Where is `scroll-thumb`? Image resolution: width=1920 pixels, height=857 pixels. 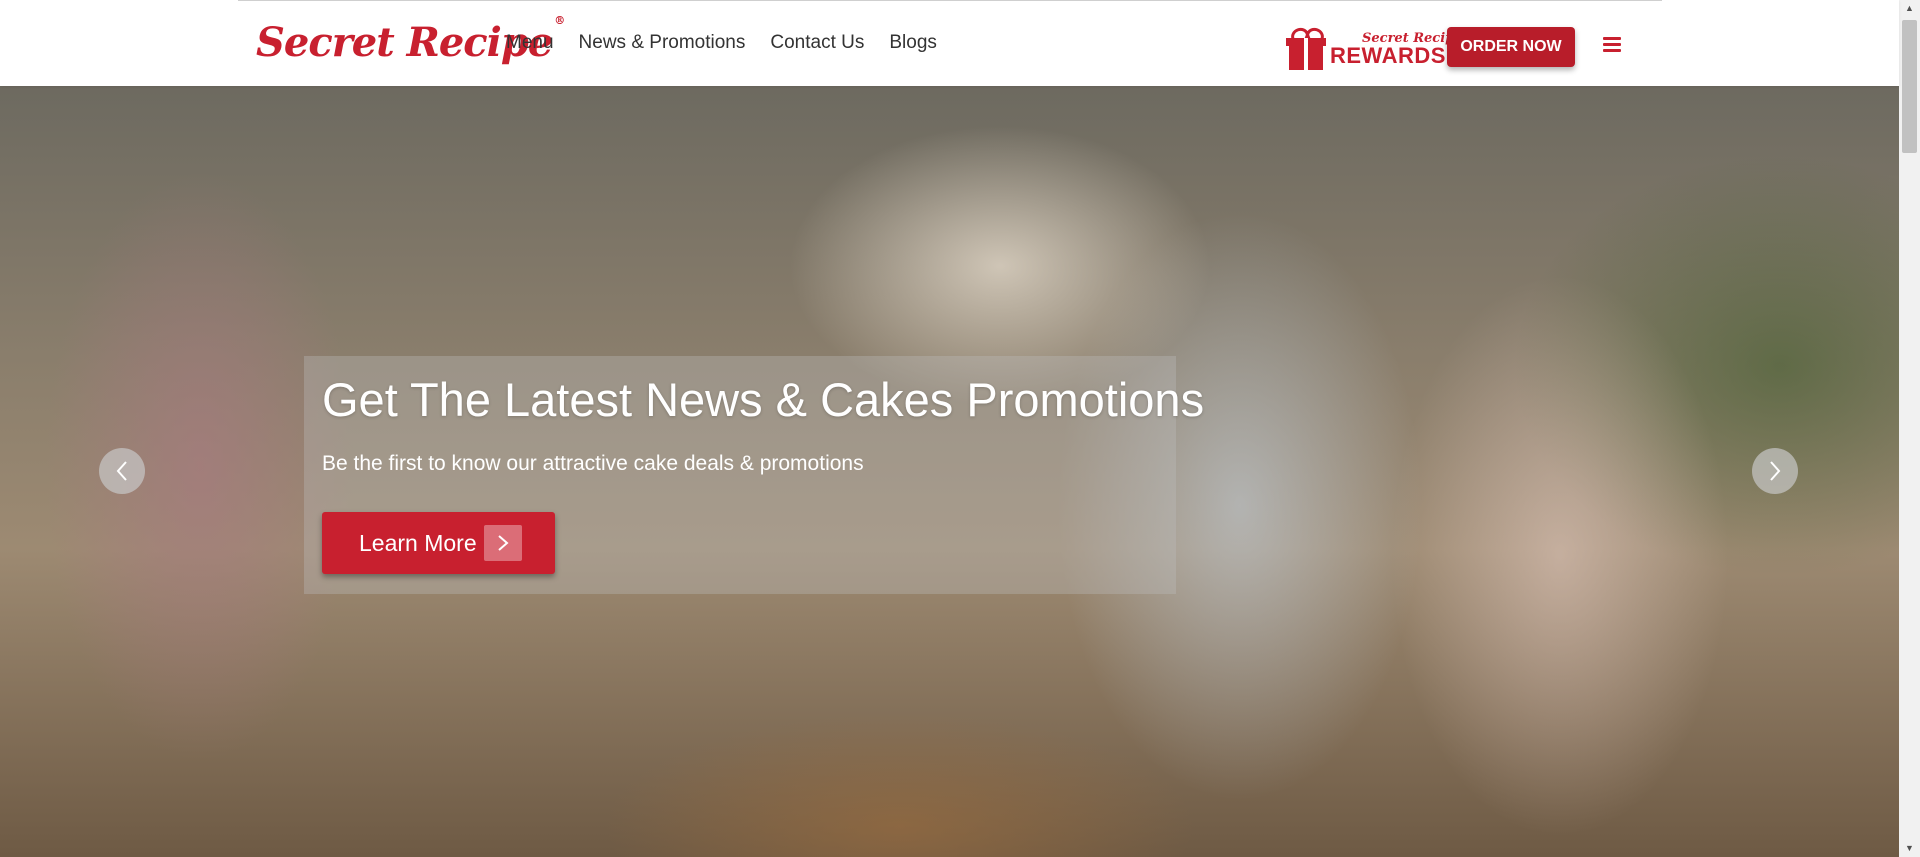
scroll-thumb is located at coordinates (1909, 86).